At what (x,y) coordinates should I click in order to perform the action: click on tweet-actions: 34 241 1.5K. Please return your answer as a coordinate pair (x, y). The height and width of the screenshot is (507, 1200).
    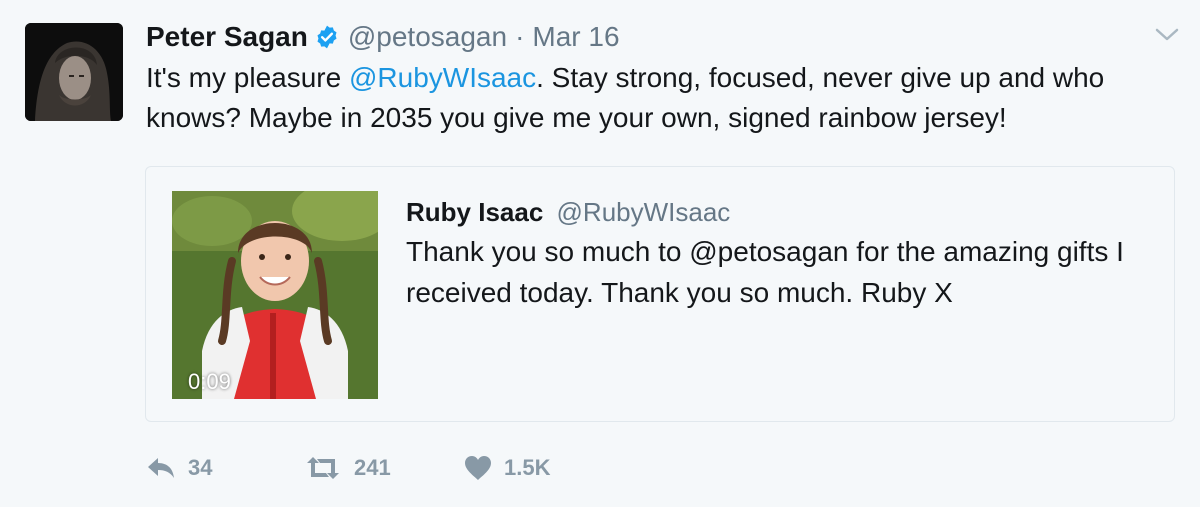
    Looking at the image, I should click on (375, 468).